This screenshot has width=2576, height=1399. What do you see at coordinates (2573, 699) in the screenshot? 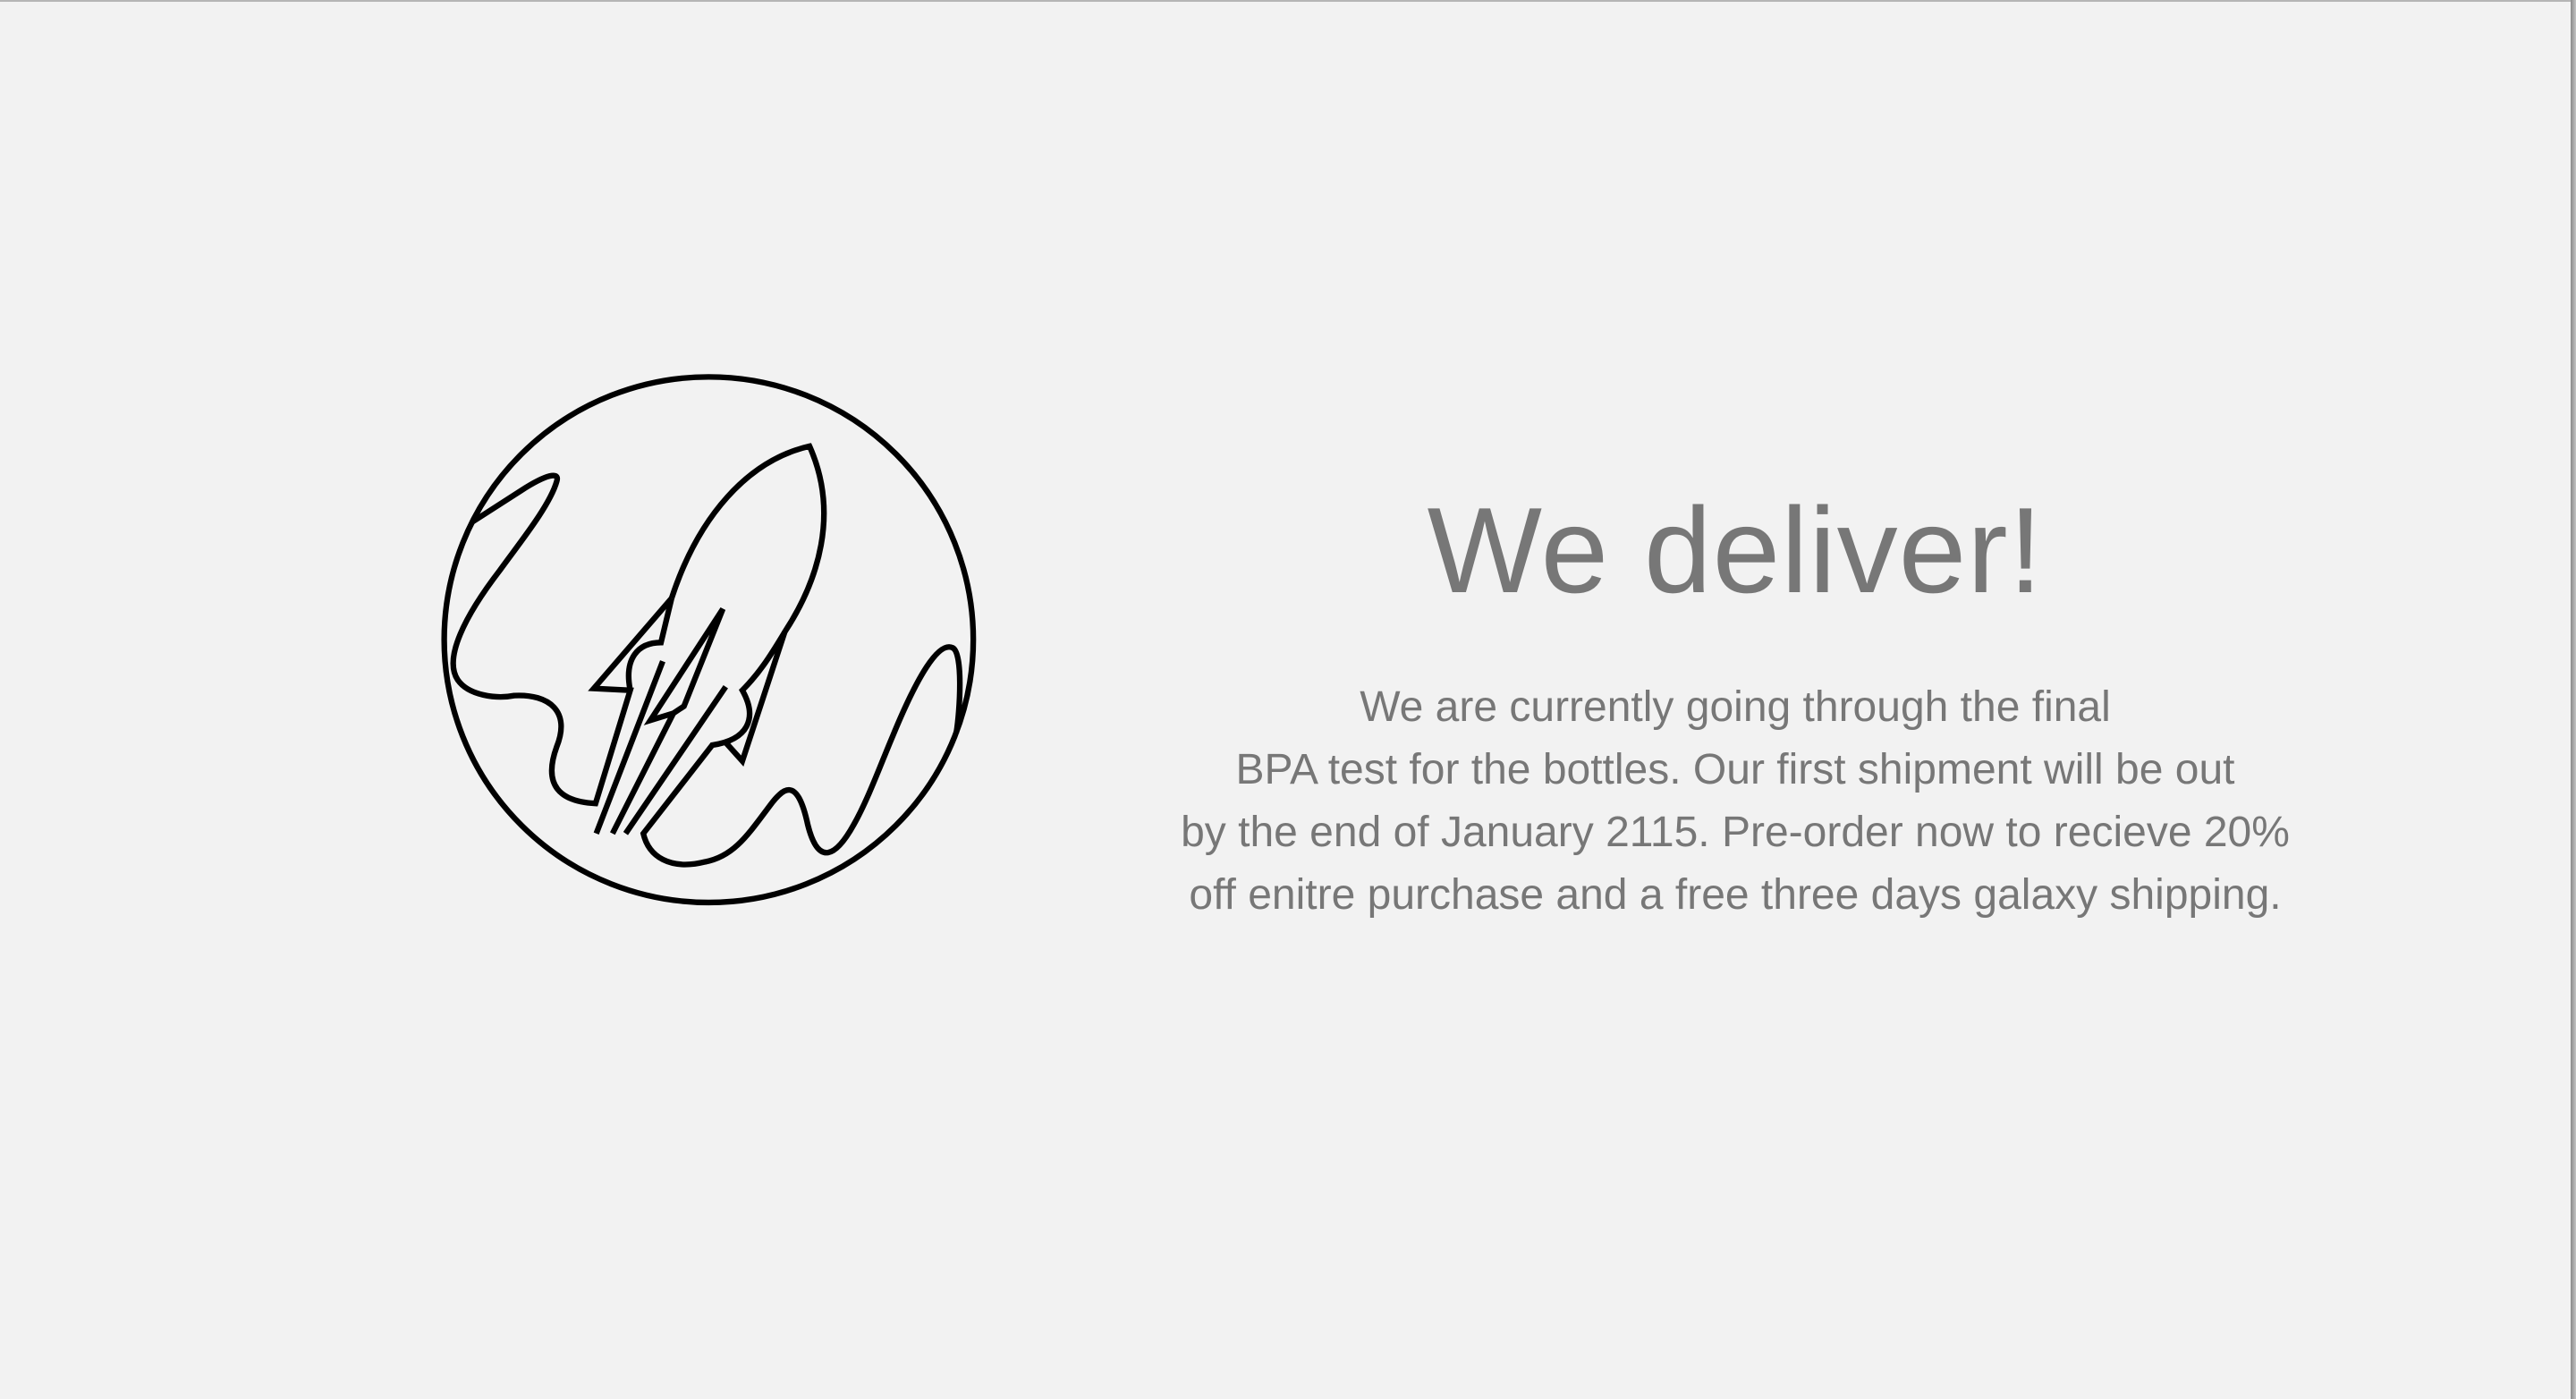
I see `window-edge` at bounding box center [2573, 699].